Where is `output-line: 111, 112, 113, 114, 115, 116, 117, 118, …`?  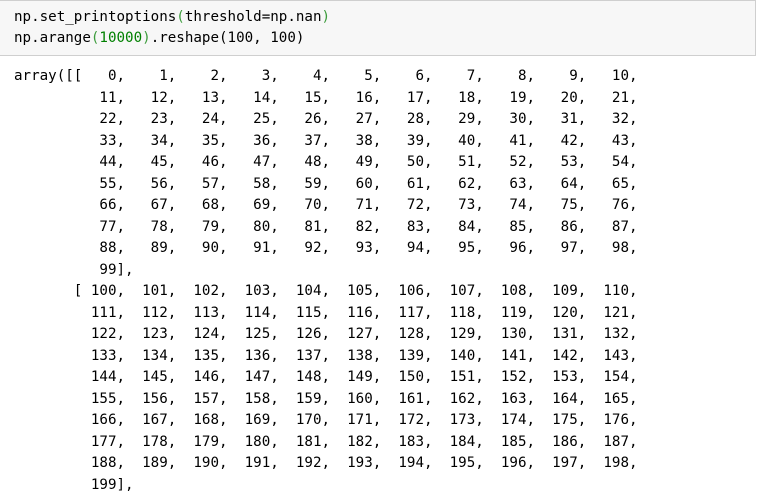 output-line: 111, 112, 113, 114, 115, 116, 117, 118, … is located at coordinates (326, 312).